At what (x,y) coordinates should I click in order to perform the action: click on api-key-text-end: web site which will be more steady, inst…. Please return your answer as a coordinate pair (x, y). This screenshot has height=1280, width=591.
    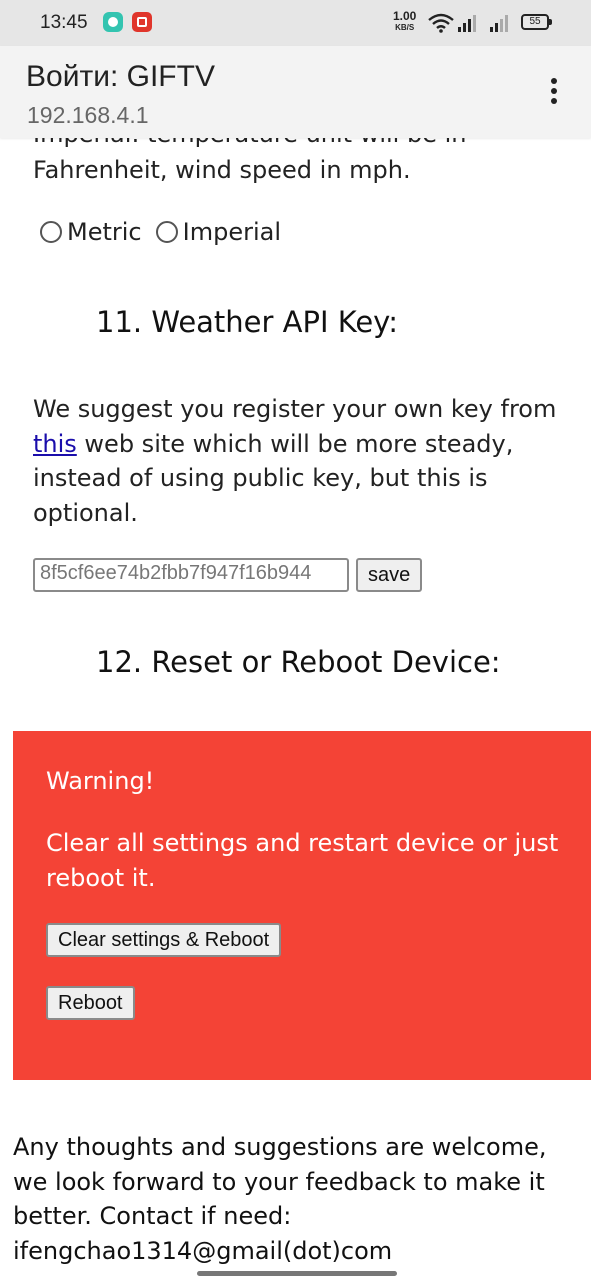
    Looking at the image, I should click on (273, 478).